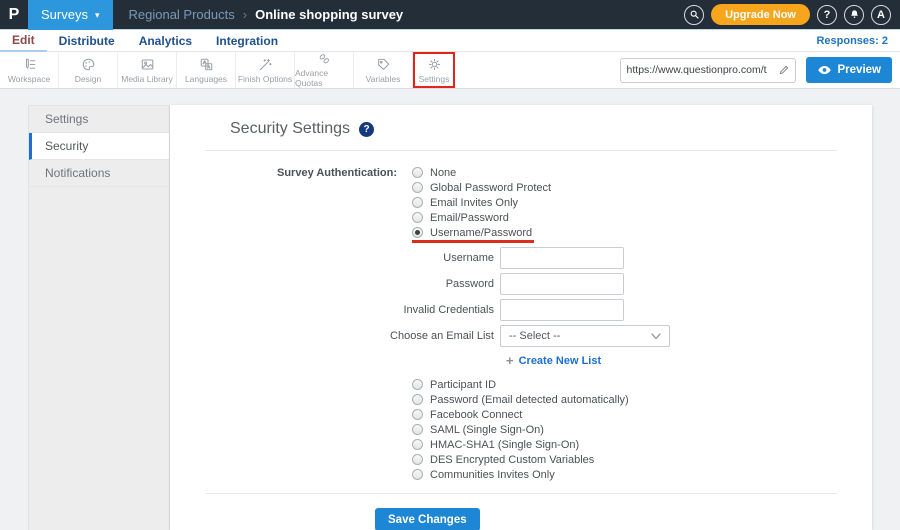 The width and height of the screenshot is (900, 530). I want to click on radio-facebook-connect: Facebook Connect, so click(467, 414).